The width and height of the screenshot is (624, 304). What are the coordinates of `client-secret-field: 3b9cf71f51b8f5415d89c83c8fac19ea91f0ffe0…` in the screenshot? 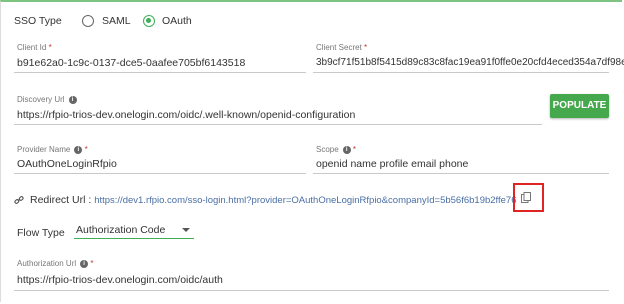 It's located at (470, 62).